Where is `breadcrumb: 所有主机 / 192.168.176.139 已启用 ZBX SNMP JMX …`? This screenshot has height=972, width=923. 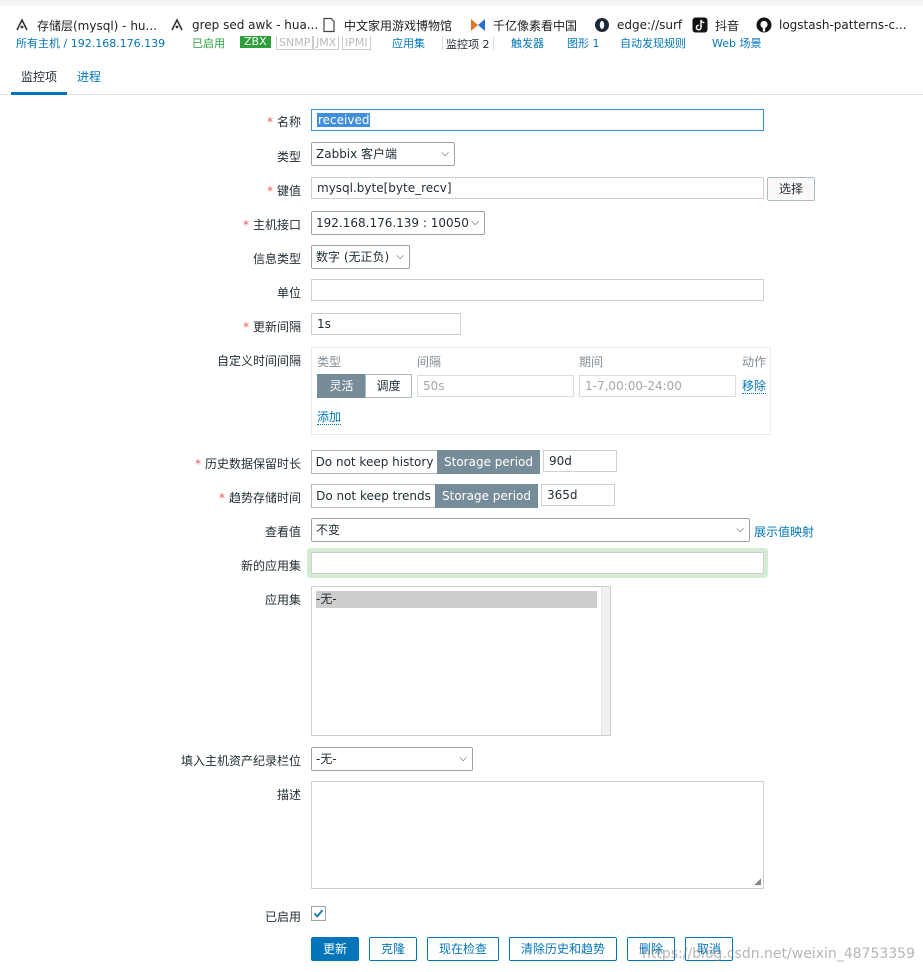 breadcrumb: 所有主机 / 192.168.176.139 已启用 ZBX SNMP JMX … is located at coordinates (461, 43).